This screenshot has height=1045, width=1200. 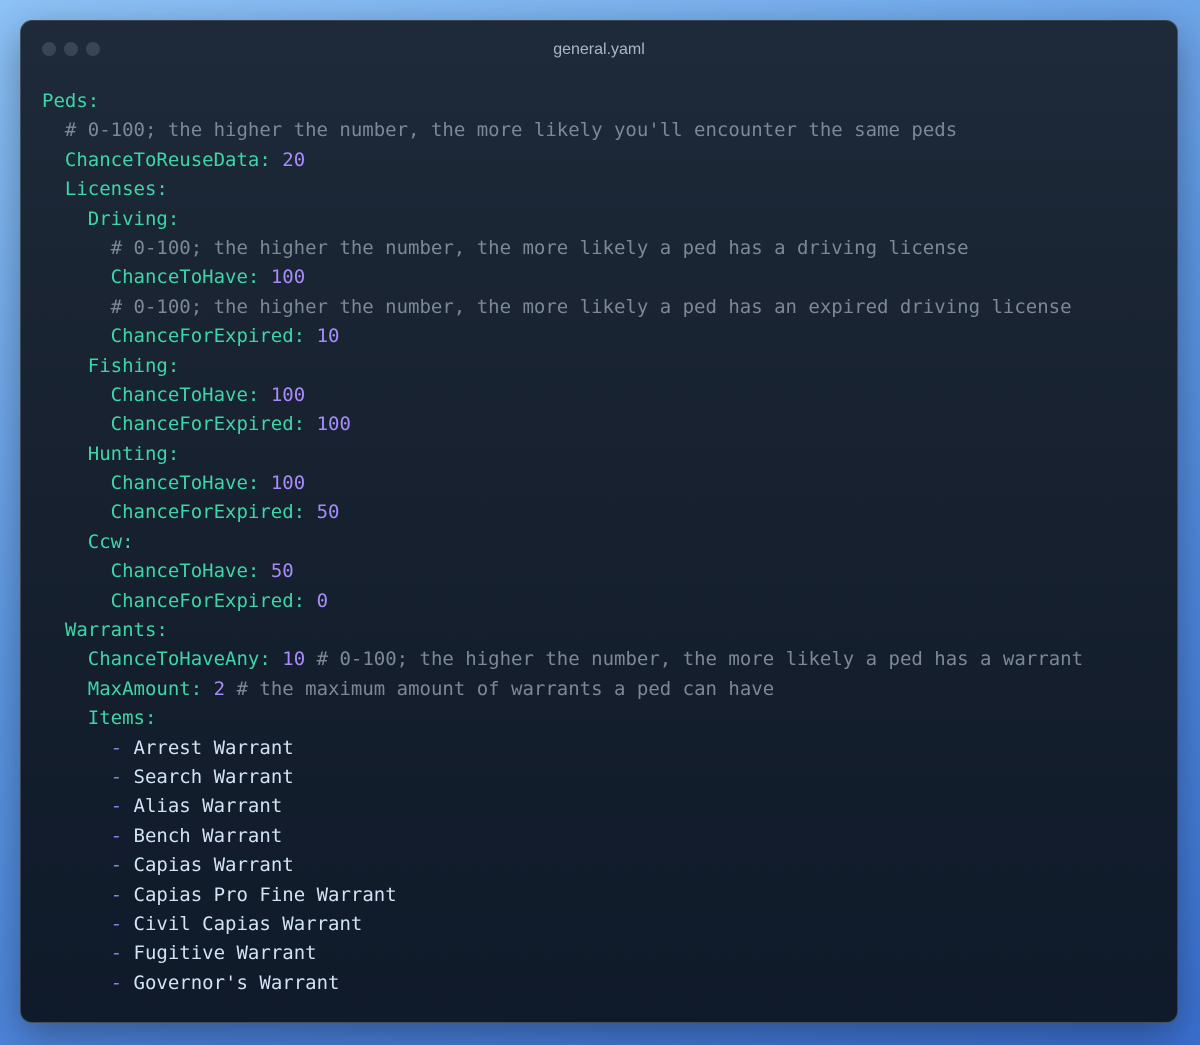 What do you see at coordinates (208, 806) in the screenshot?
I see `warrant-item: Alias Warrant` at bounding box center [208, 806].